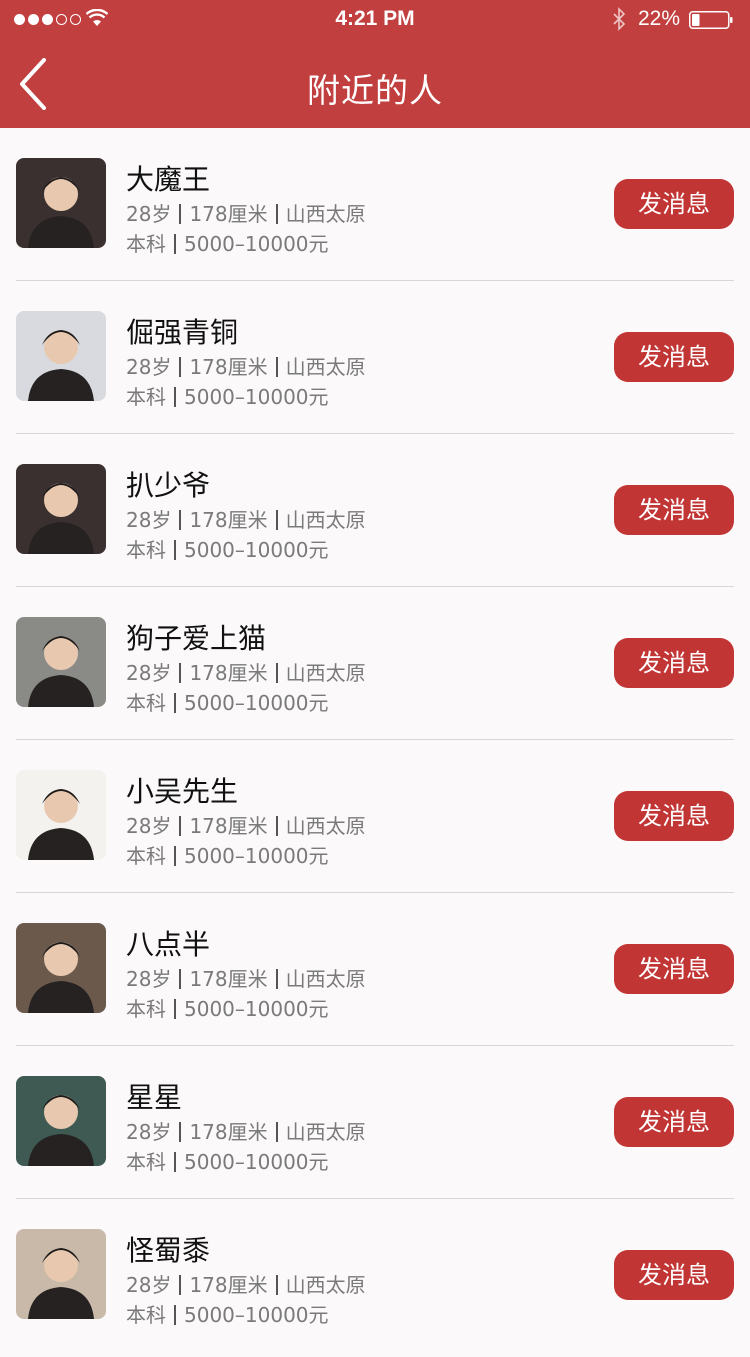 The height and width of the screenshot is (1357, 750). Describe the element at coordinates (375, 357) in the screenshot. I see `list-item: 倔强青铜 28岁 178厘米 山西太原 本科 5000–10000元 发消息` at that location.